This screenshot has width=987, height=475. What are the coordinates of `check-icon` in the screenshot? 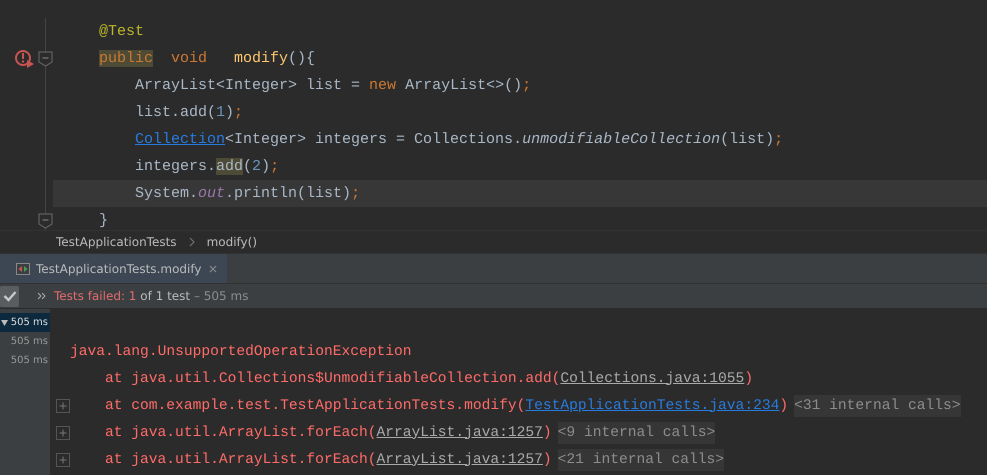 It's located at (9, 296).